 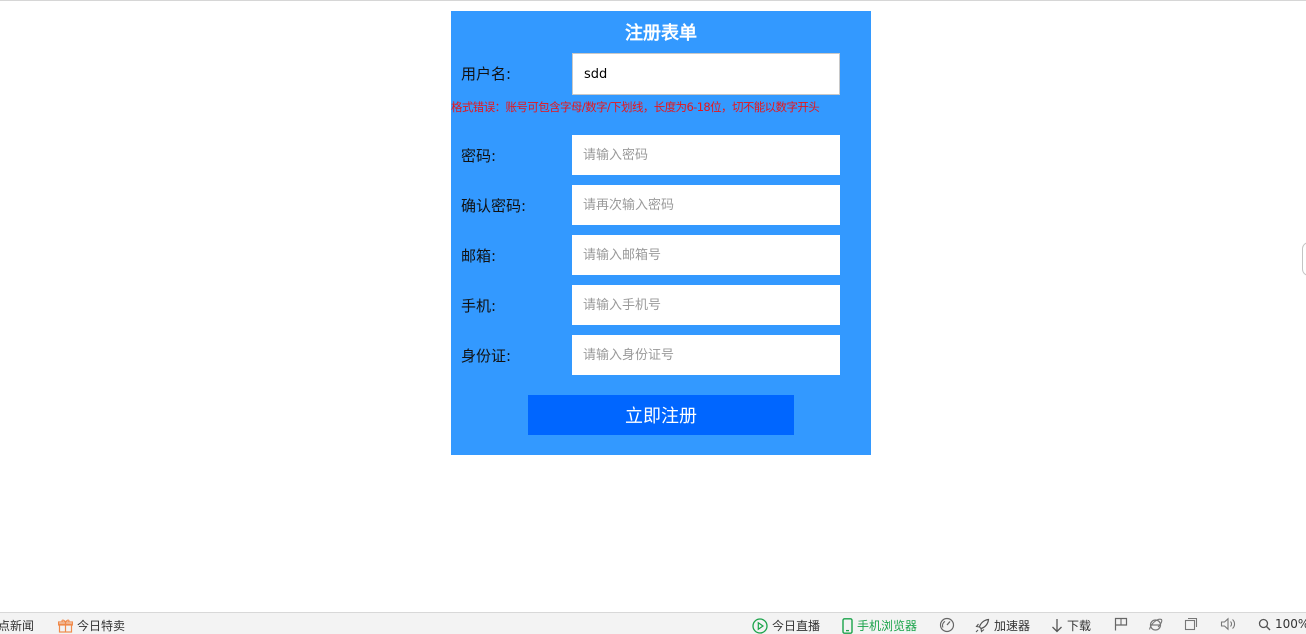 What do you see at coordinates (479, 256) in the screenshot?
I see `email-label: 邮箱:` at bounding box center [479, 256].